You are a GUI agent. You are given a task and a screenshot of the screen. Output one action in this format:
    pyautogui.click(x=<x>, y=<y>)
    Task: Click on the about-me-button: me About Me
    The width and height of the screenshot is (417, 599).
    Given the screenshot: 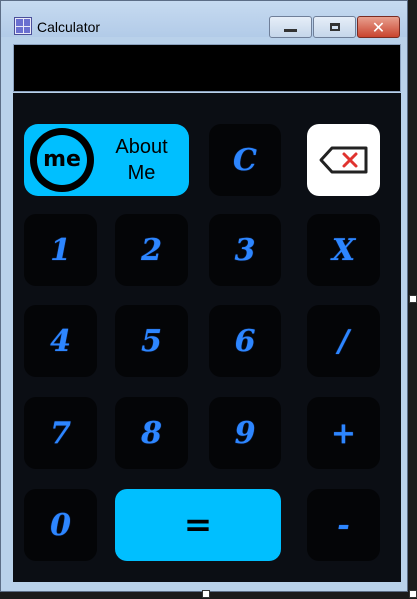 What is the action you would take?
    pyautogui.click(x=106, y=160)
    